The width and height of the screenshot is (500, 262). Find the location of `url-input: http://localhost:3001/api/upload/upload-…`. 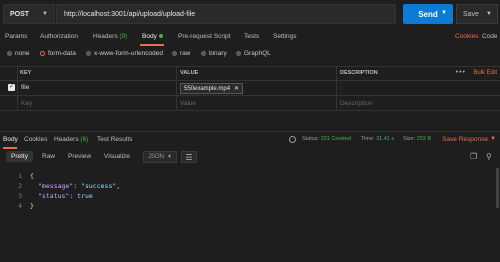

url-input: http://localhost:3001/api/upload/upload-… is located at coordinates (226, 14).